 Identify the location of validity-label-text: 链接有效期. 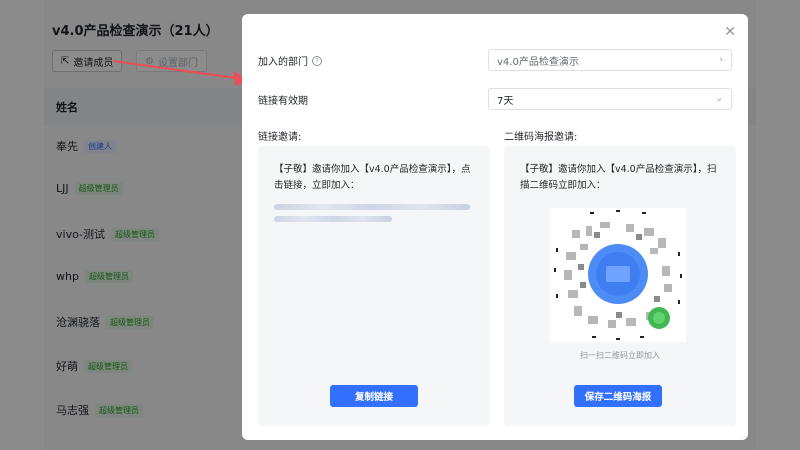
(283, 101).